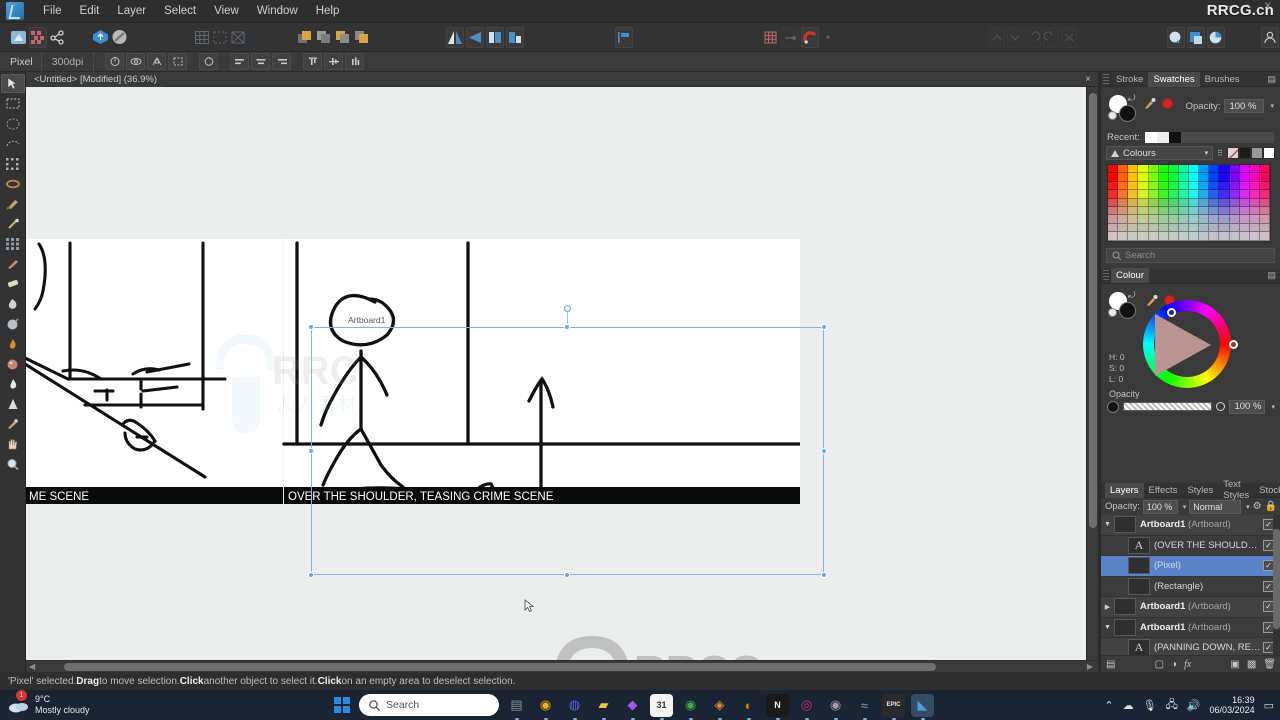 This screenshot has width=1280, height=720. I want to click on align-icon, so click(623, 37).